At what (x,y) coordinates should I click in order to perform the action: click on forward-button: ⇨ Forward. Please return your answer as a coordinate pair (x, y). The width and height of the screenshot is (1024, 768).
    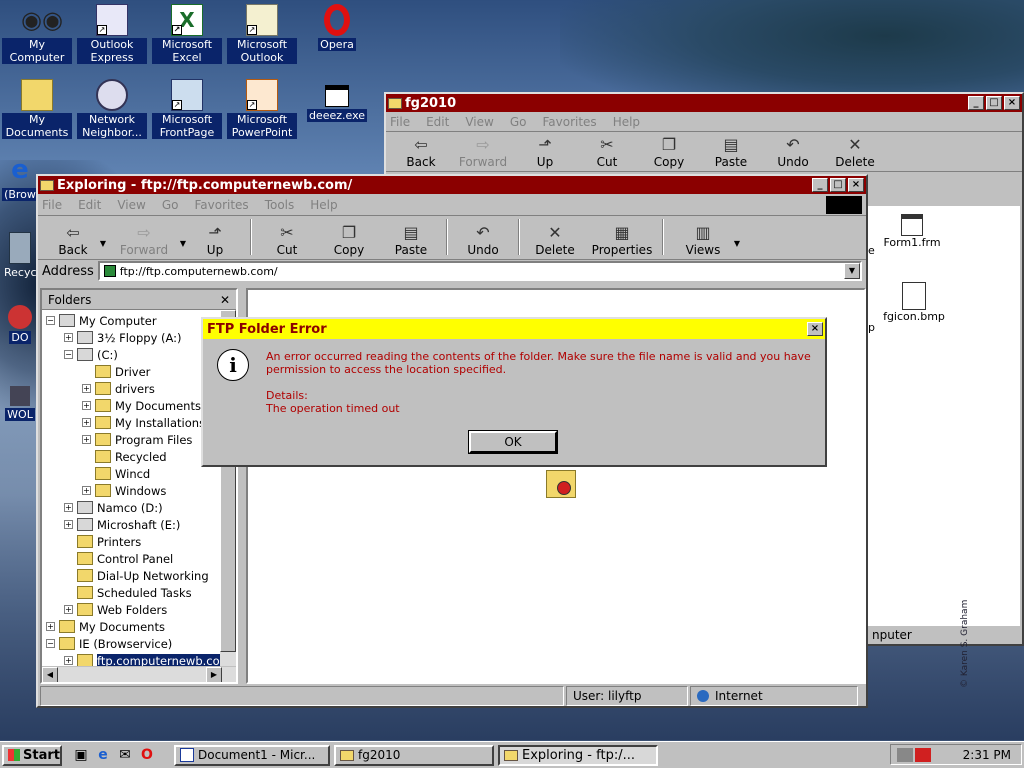
    Looking at the image, I should click on (483, 153).